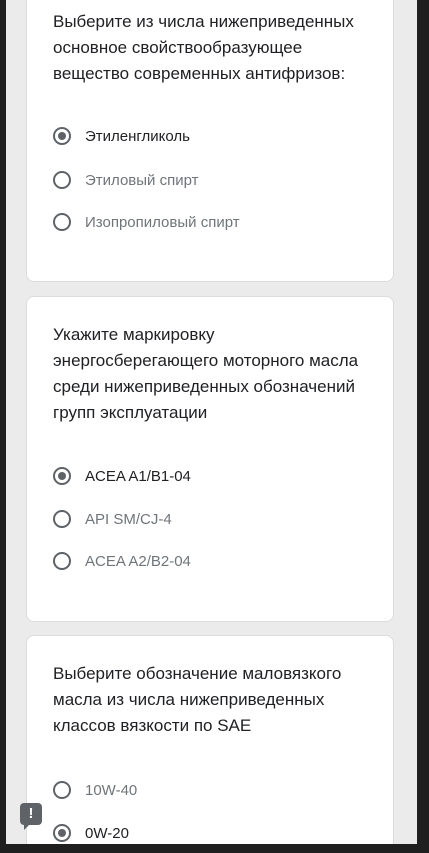 The width and height of the screenshot is (429, 853). Describe the element at coordinates (107, 833) in the screenshot. I see `option-label: 0W-20` at that location.